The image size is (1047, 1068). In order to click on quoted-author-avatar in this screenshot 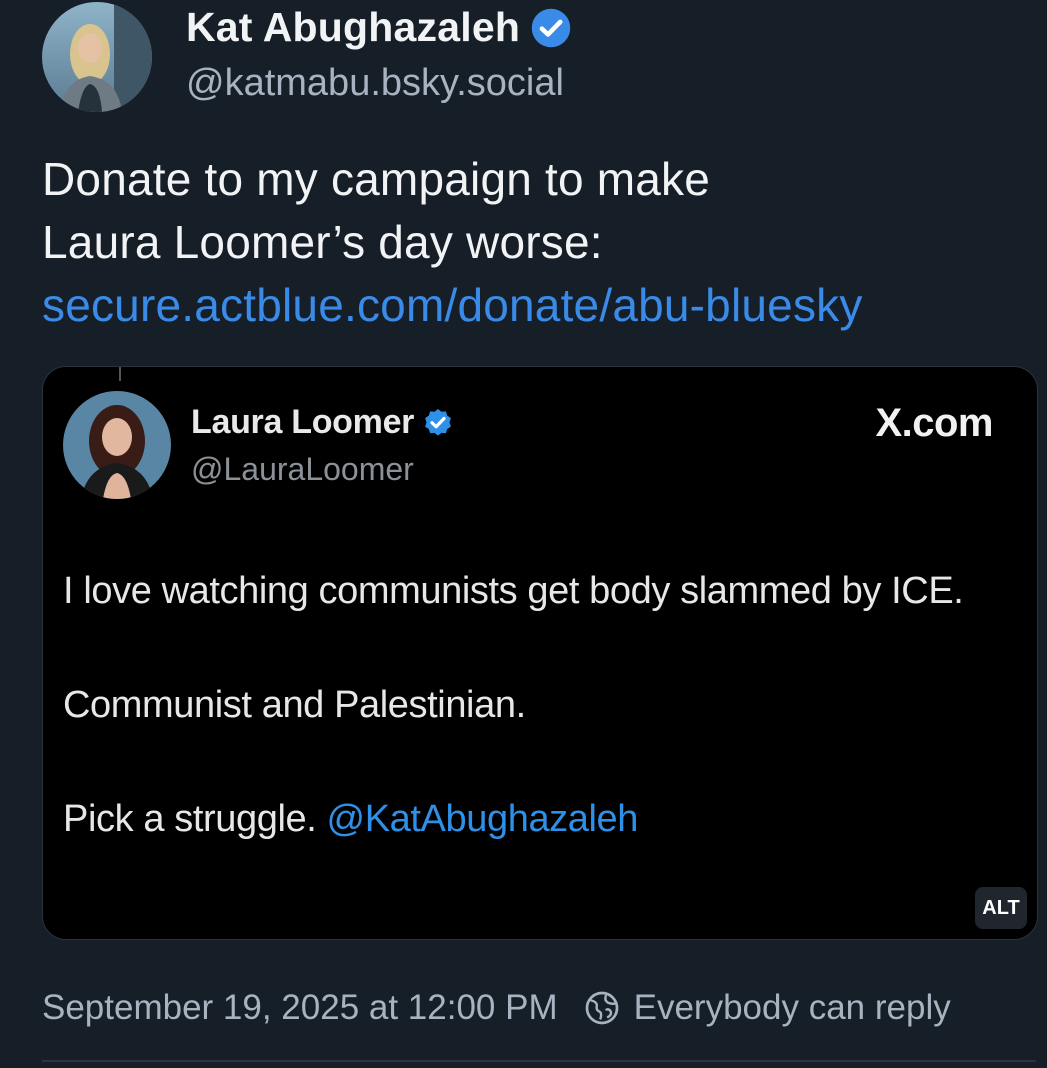, I will do `click(117, 445)`.